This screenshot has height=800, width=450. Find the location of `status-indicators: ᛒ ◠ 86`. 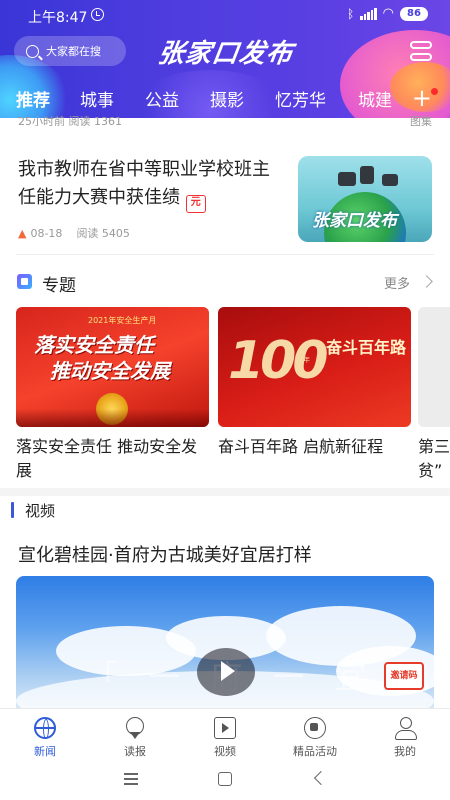

status-indicators: ᛒ ◠ 86 is located at coordinates (387, 13).